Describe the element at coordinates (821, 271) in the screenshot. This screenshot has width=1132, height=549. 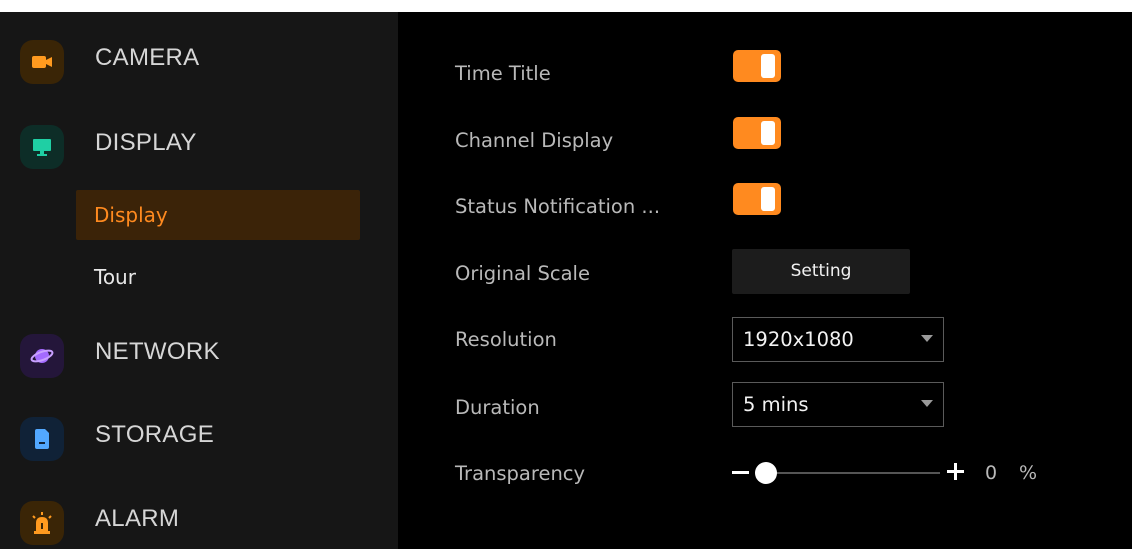
I see `original-scale-setting-button: Setting` at that location.